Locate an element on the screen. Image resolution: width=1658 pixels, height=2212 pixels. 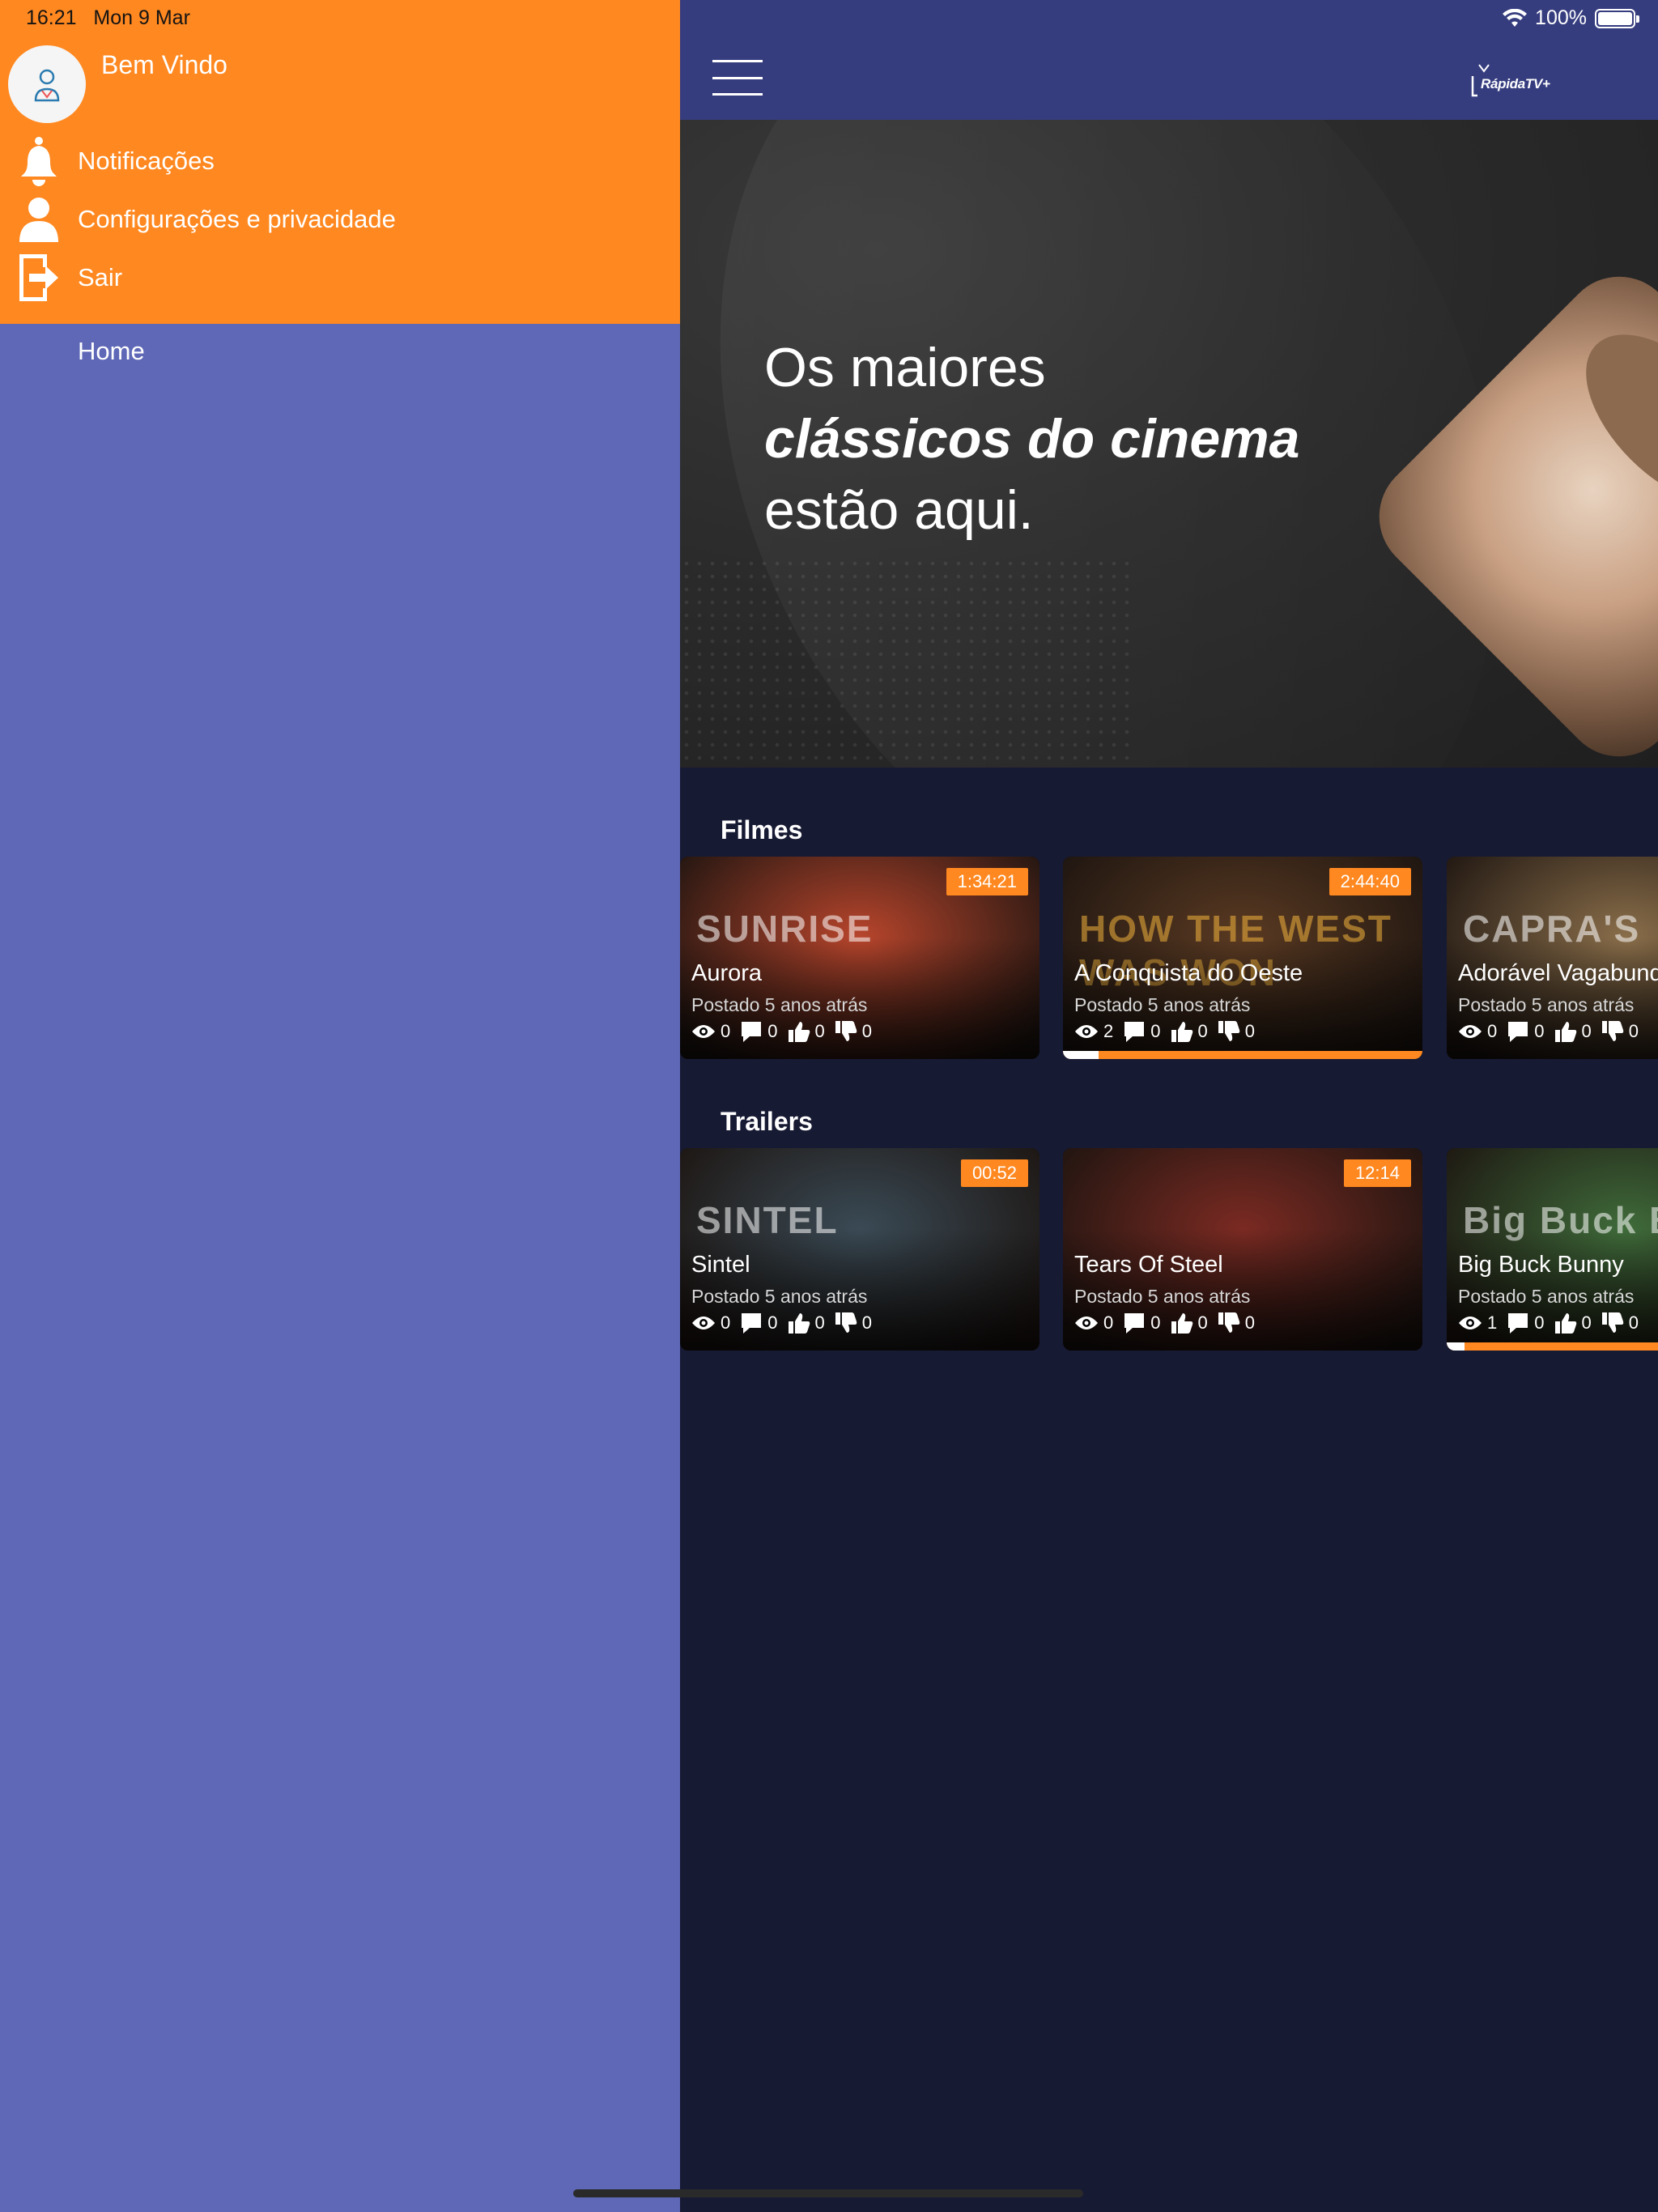
banner-line-2: clássicos do cinema is located at coordinates (1032, 439).